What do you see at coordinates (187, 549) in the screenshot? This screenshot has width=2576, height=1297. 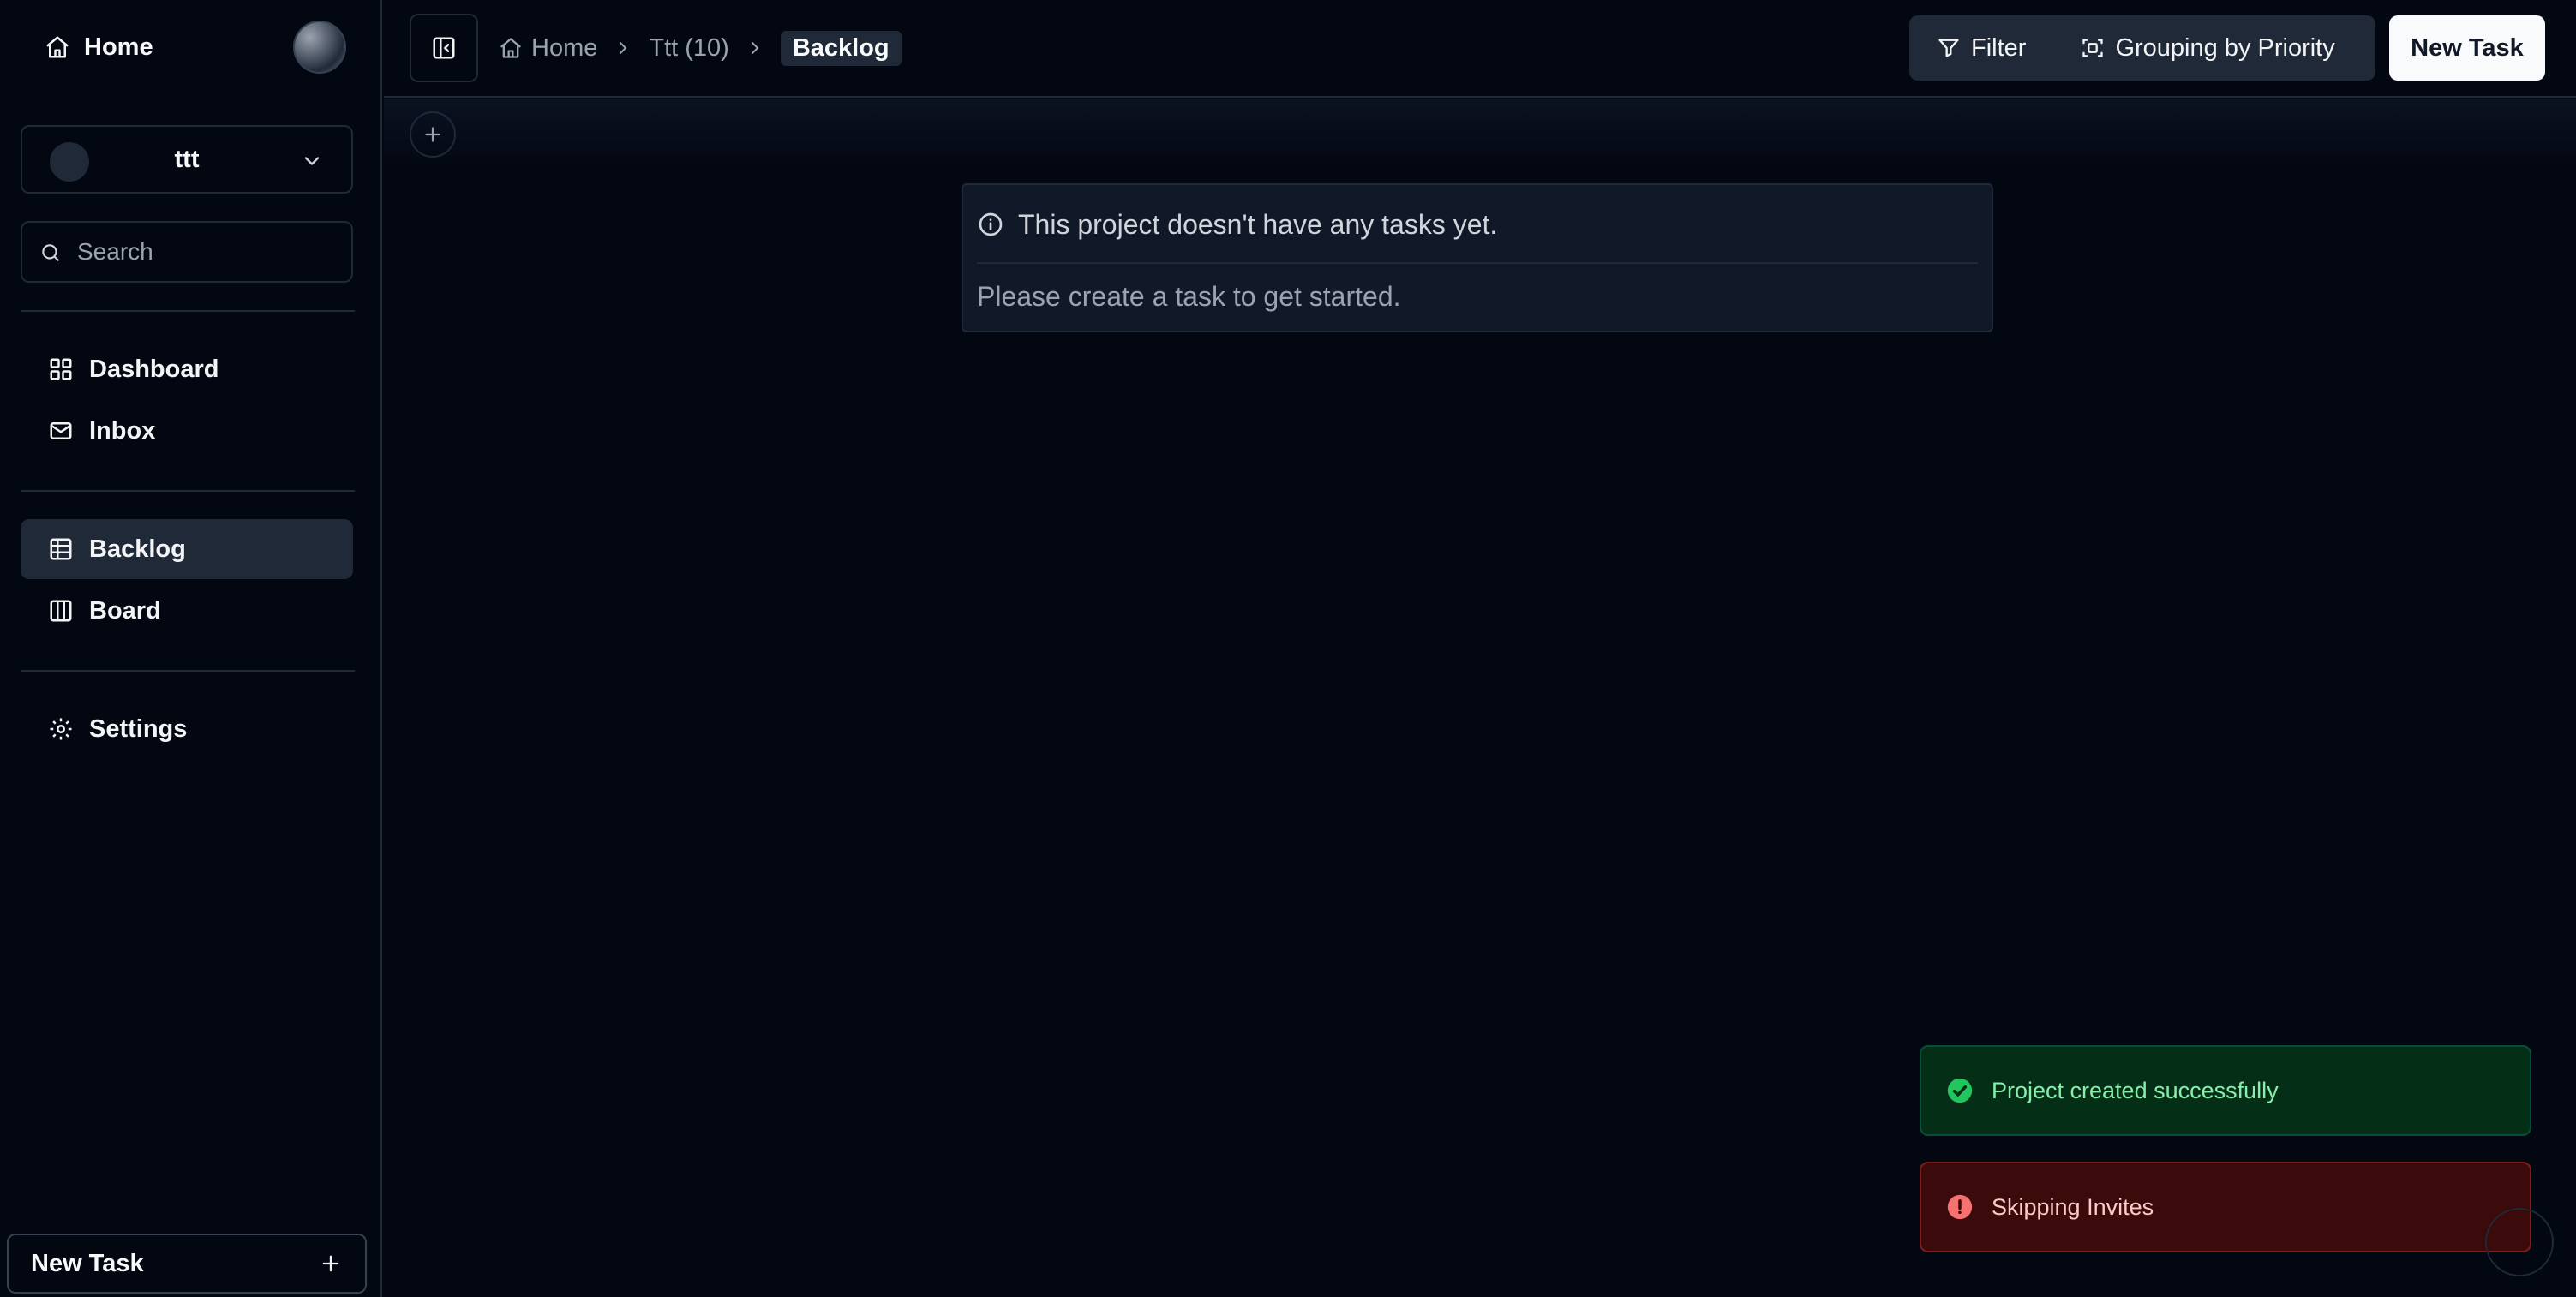 I see `sidebar-item-backlog: Backlog` at bounding box center [187, 549].